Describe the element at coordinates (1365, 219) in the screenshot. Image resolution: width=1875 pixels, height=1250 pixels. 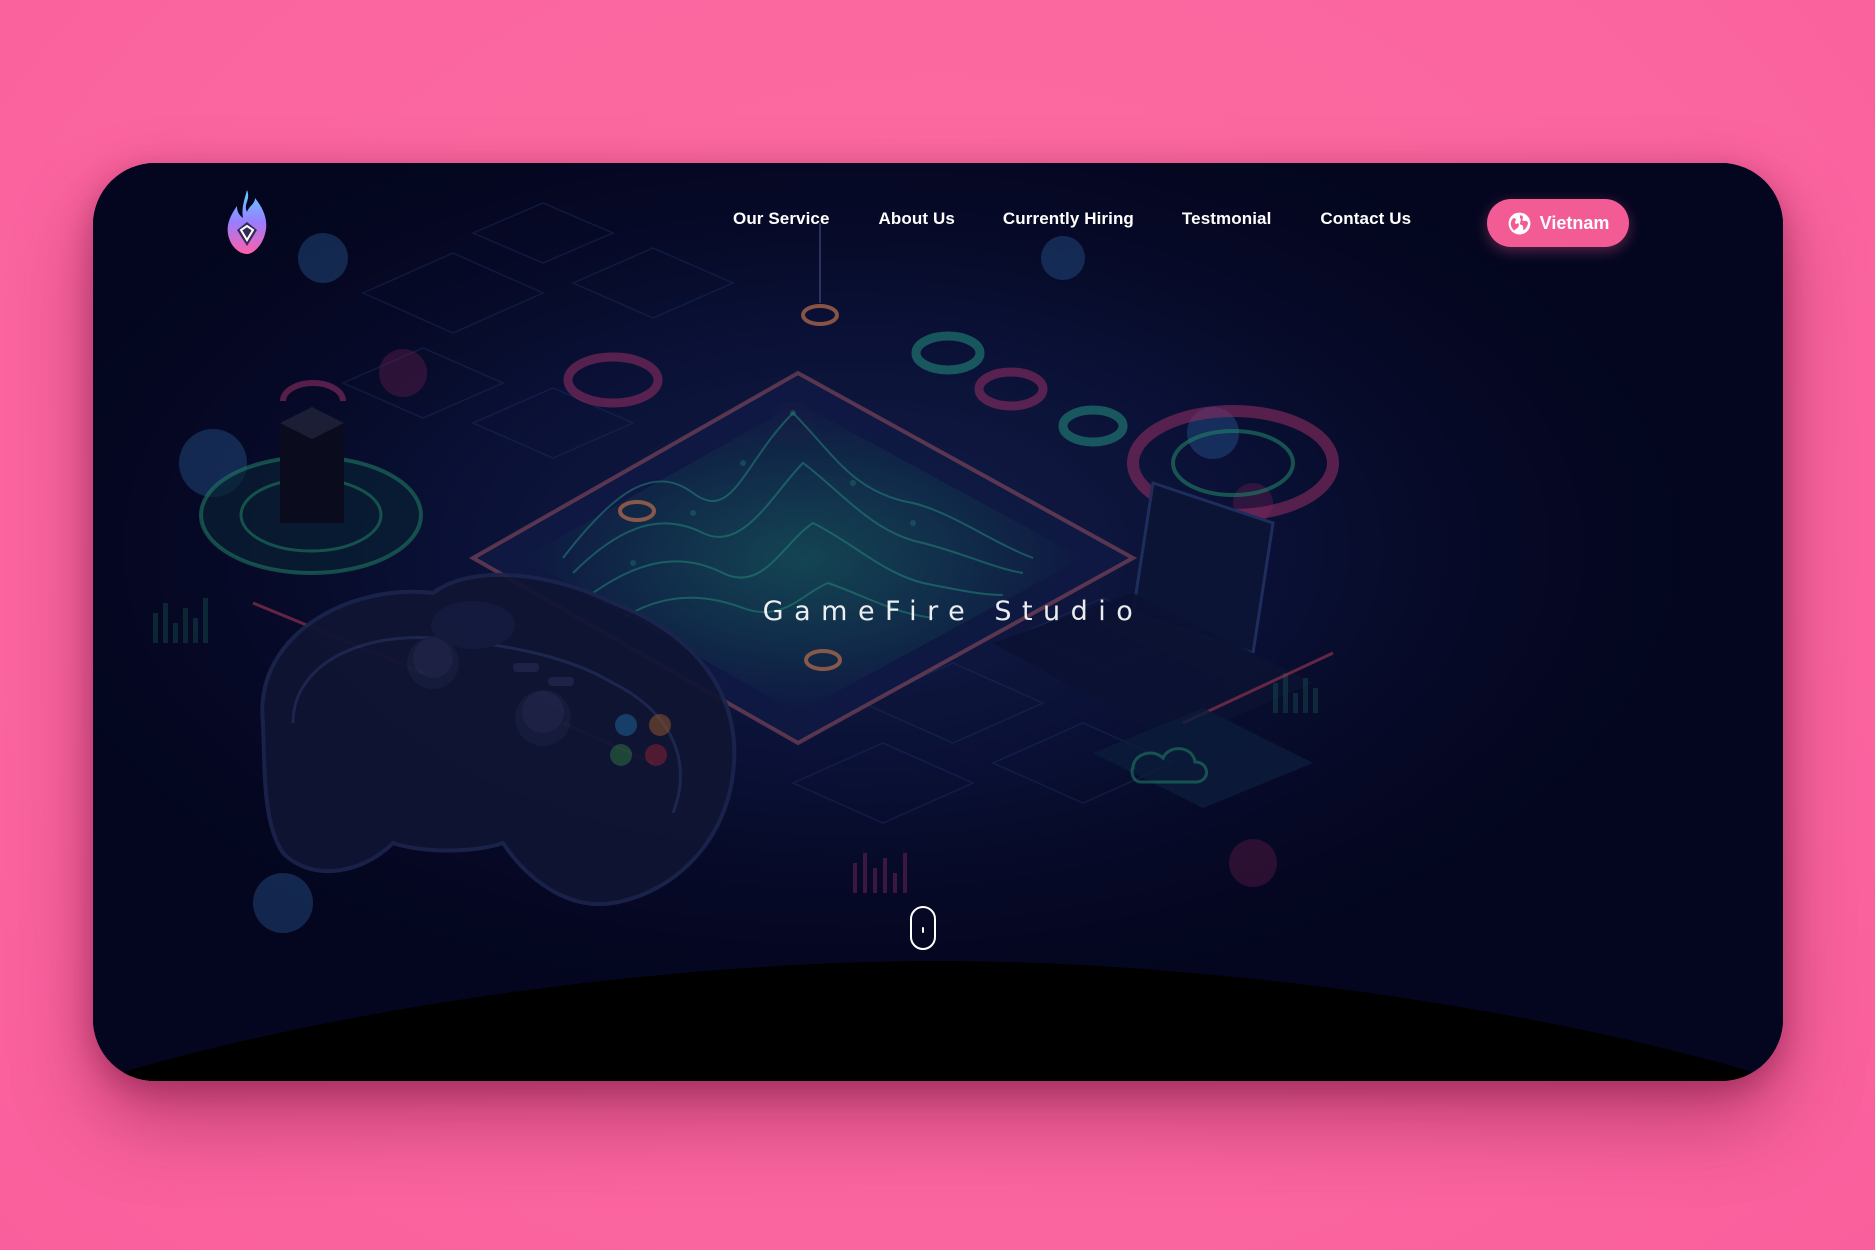
I see `nav-item-contact-us: Contact Us` at that location.